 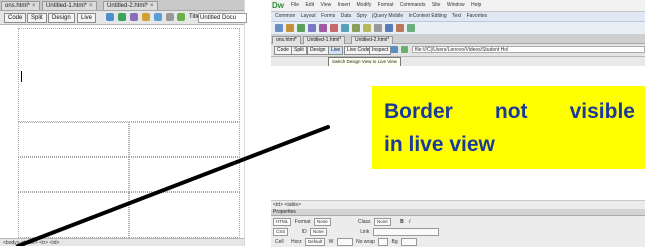 What do you see at coordinates (411, 28) in the screenshot?
I see `template-icon` at bounding box center [411, 28].